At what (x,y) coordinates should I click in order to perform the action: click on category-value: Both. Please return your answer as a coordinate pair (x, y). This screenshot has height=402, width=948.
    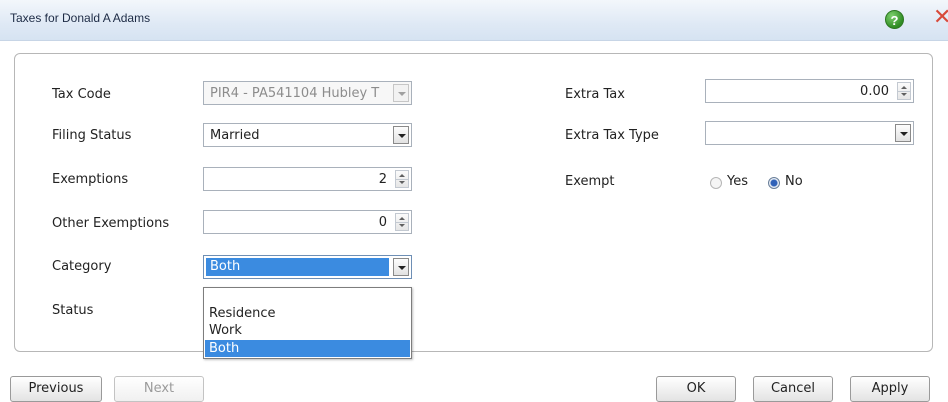
    Looking at the image, I should click on (297, 267).